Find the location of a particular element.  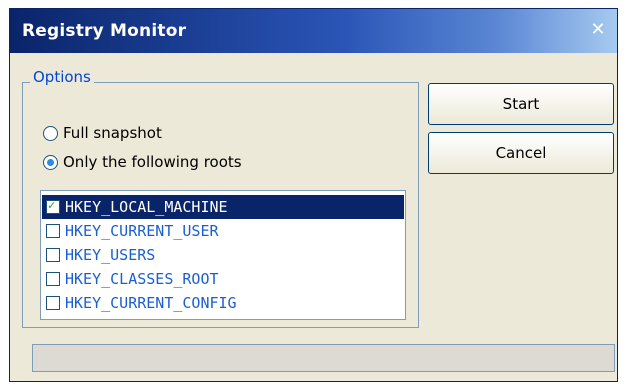

list-item-label: HKEY_USERS is located at coordinates (110, 255).